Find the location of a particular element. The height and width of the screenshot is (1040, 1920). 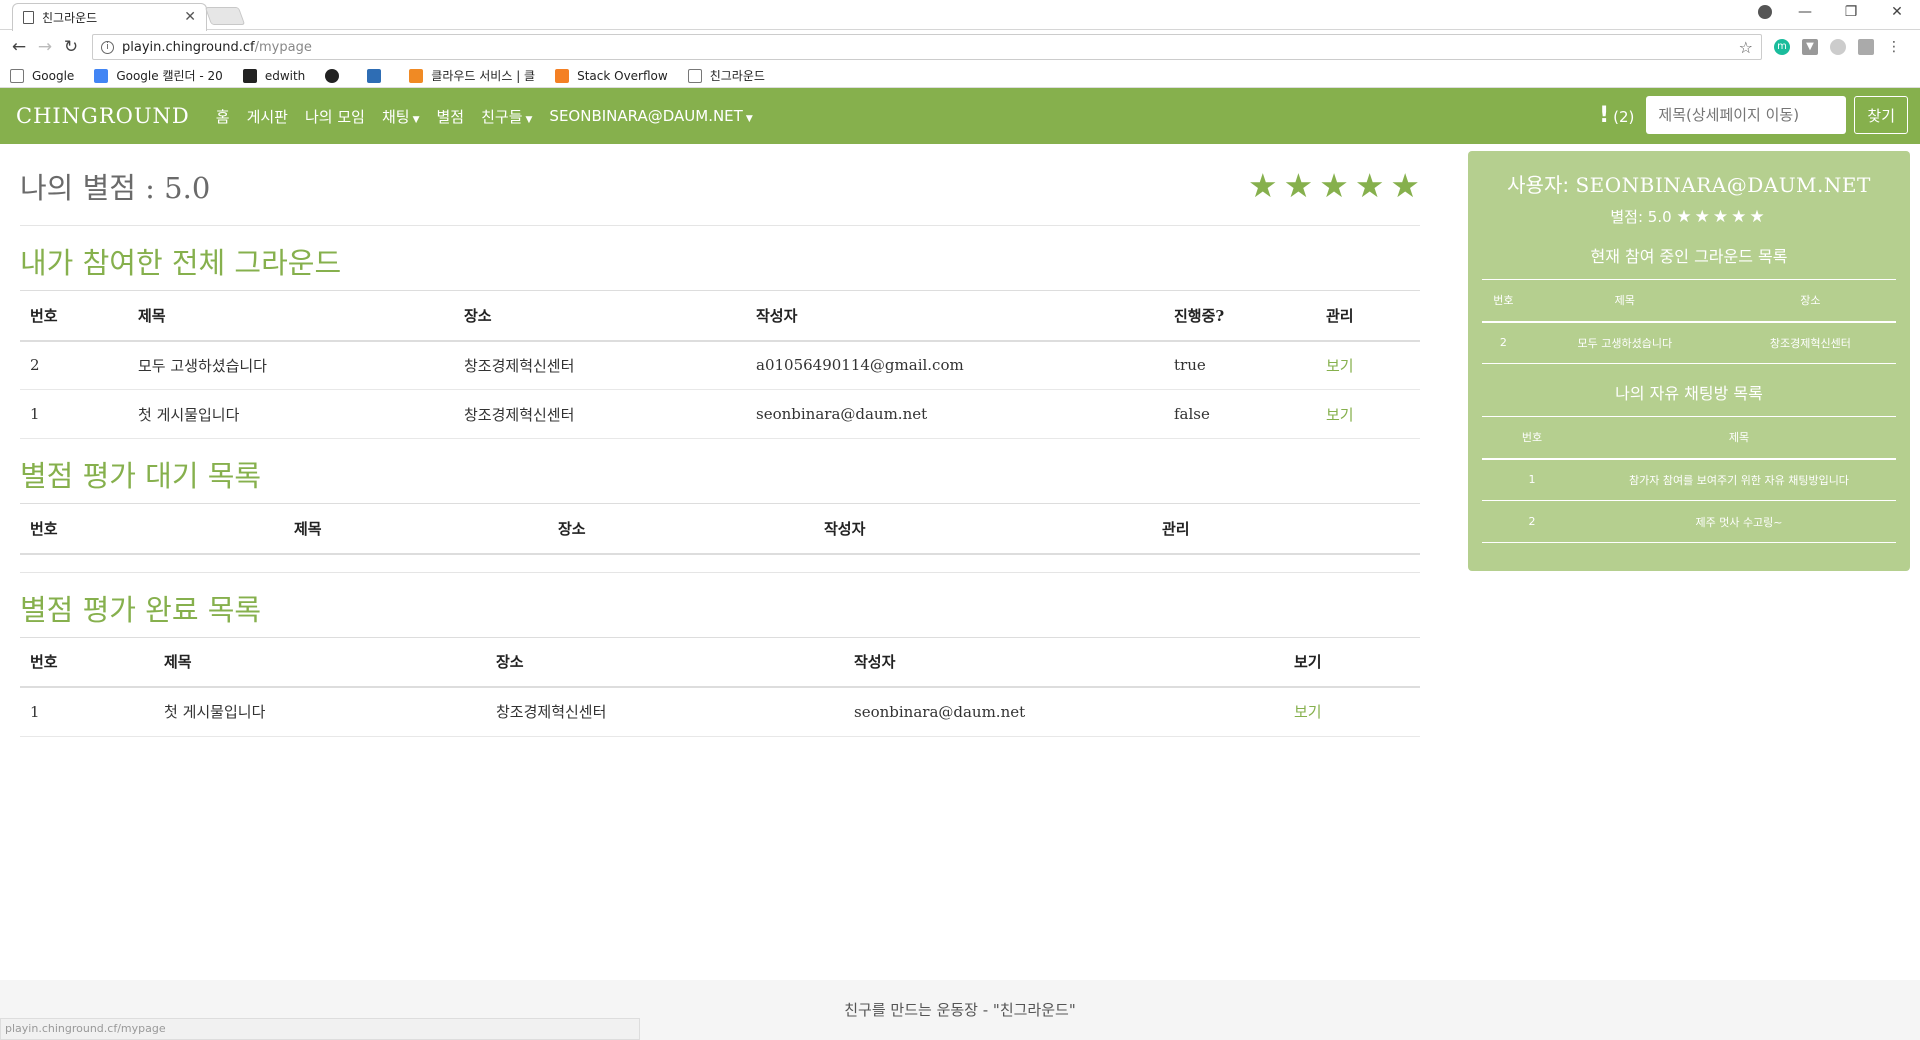

cell-author: a01056490114@gmail.com is located at coordinates (955, 365).